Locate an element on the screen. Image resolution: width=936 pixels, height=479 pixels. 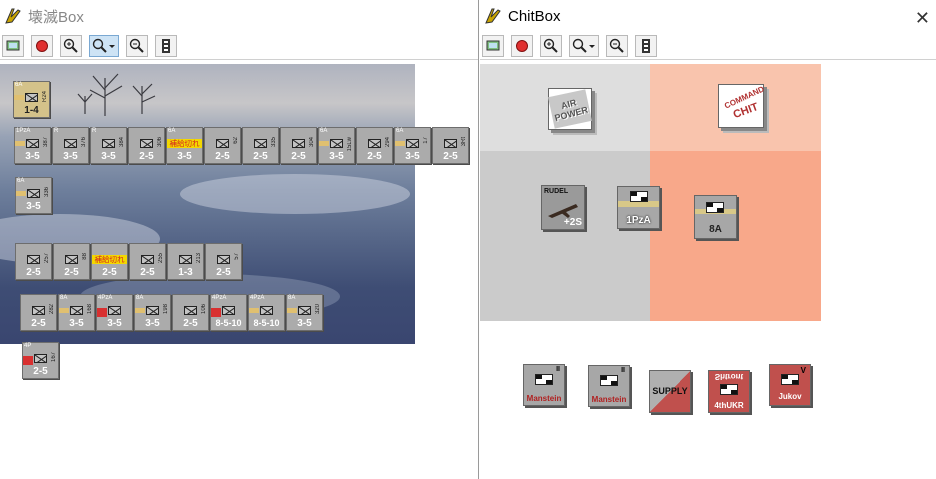
rudel-chit: RUDEL +2S is located at coordinates (563, 207).